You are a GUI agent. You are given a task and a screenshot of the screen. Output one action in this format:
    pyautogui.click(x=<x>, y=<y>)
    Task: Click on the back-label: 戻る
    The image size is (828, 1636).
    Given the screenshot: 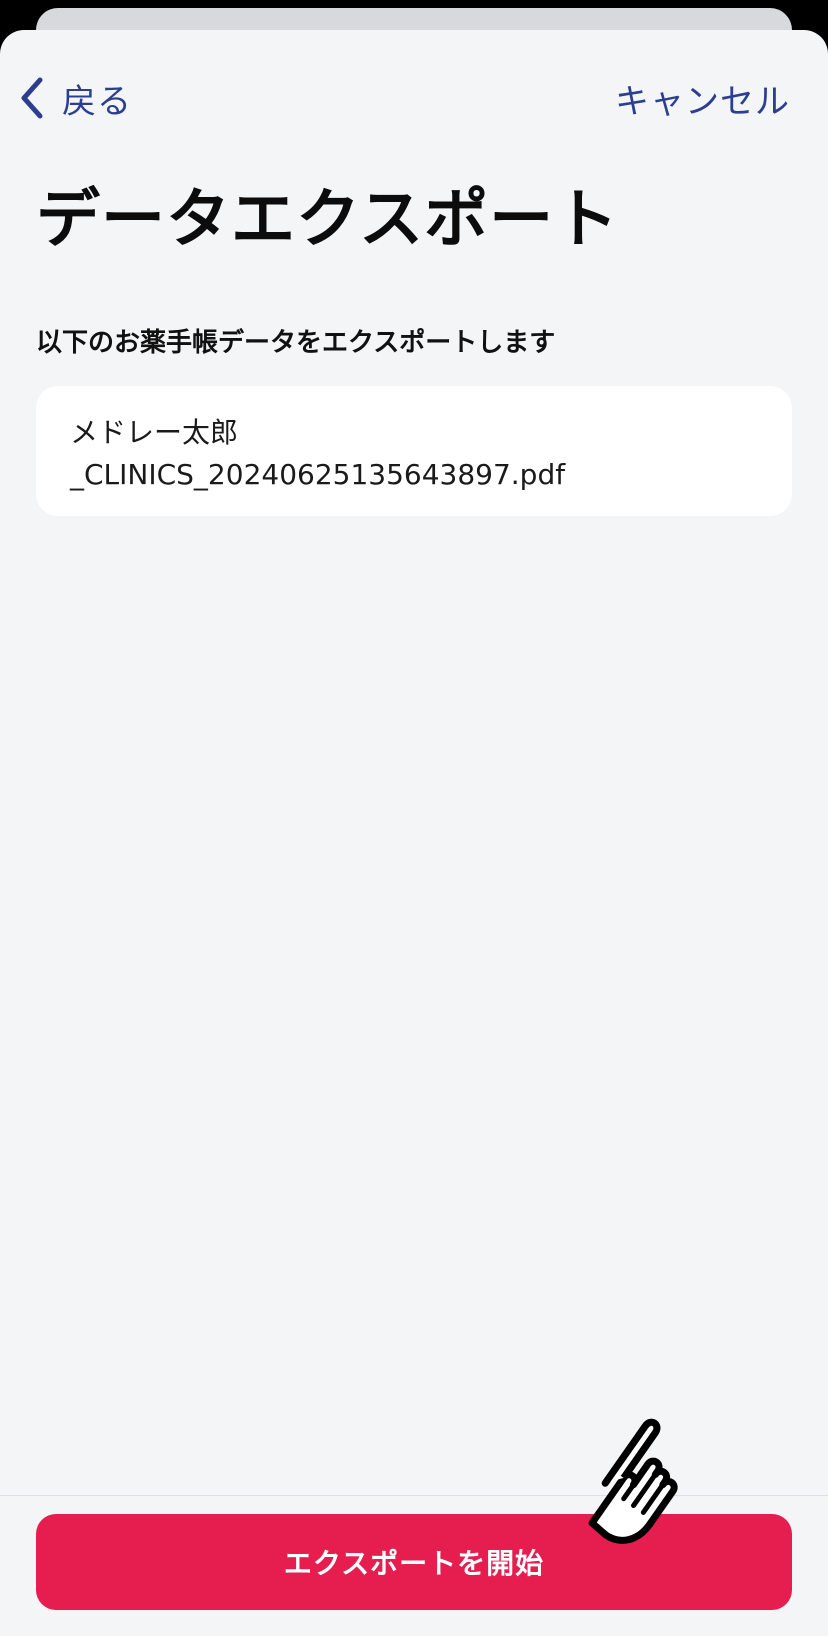 What is the action you would take?
    pyautogui.click(x=97, y=101)
    